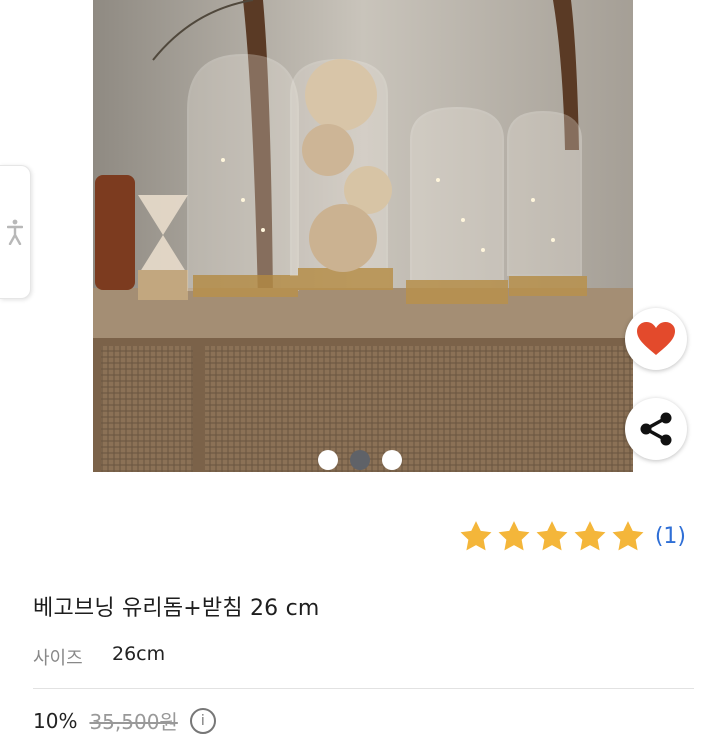 The height and width of the screenshot is (735, 726). I want to click on product-title: 베고브닝 유리돔+받침 26 cm, so click(176, 608).